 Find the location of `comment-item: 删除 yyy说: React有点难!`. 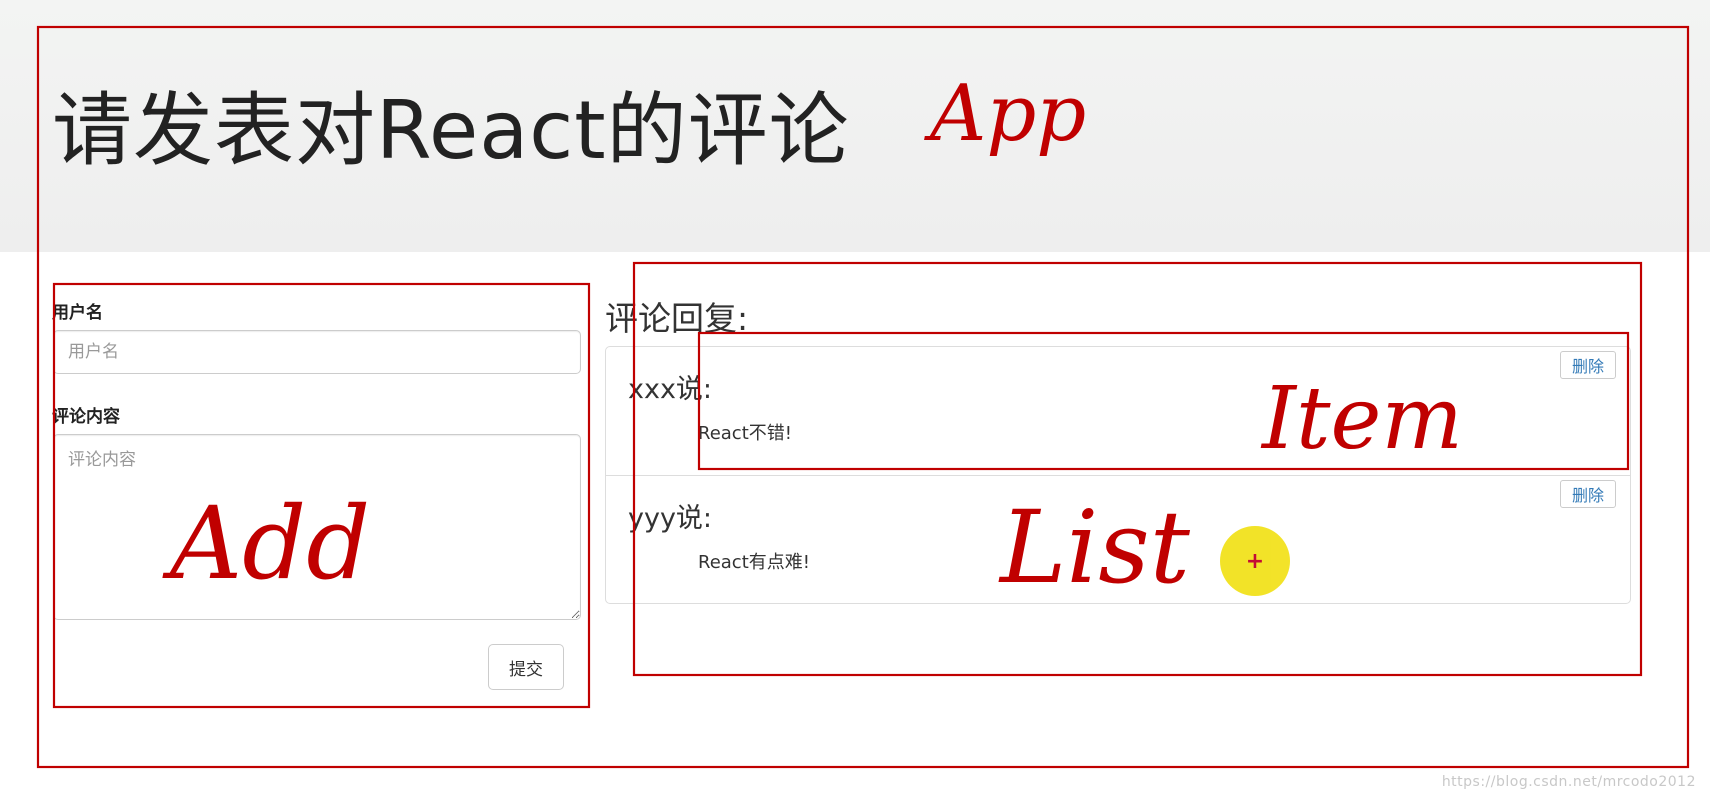

comment-item: 删除 yyy说: React有点难! is located at coordinates (1118, 539).